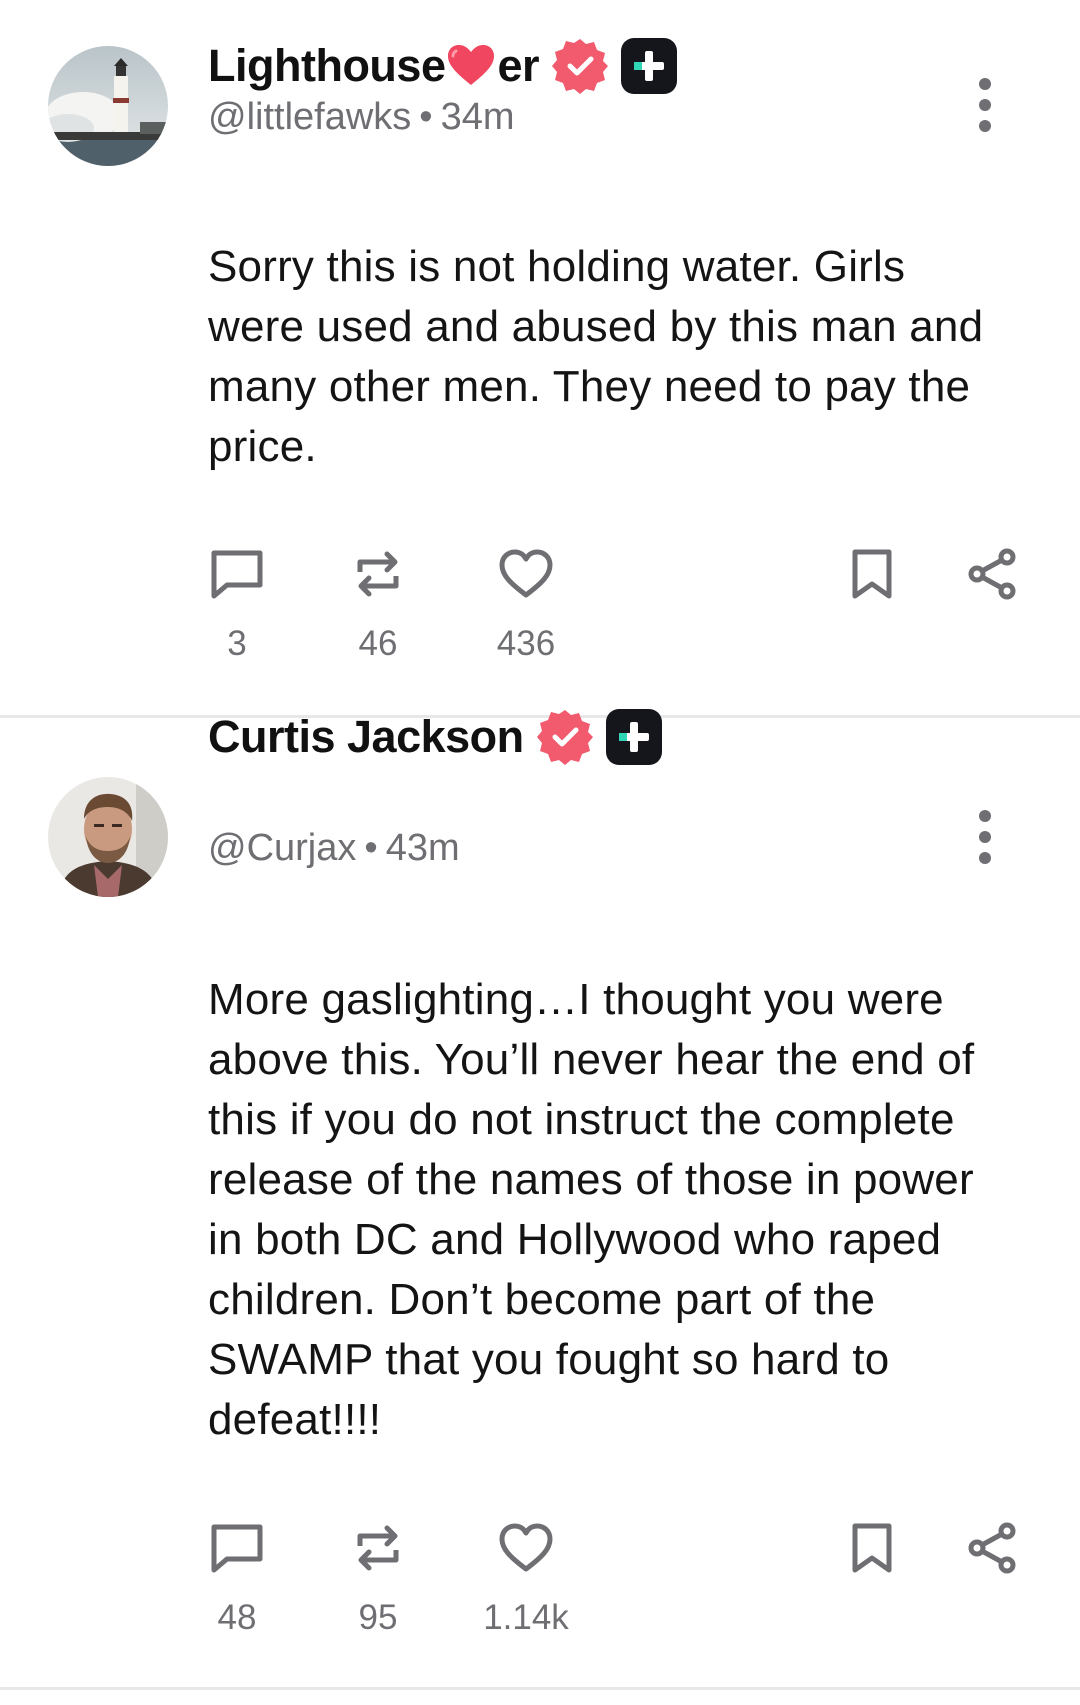 The width and height of the screenshot is (1080, 1705). Describe the element at coordinates (378, 1617) in the screenshot. I see `repost-count: 95` at that location.